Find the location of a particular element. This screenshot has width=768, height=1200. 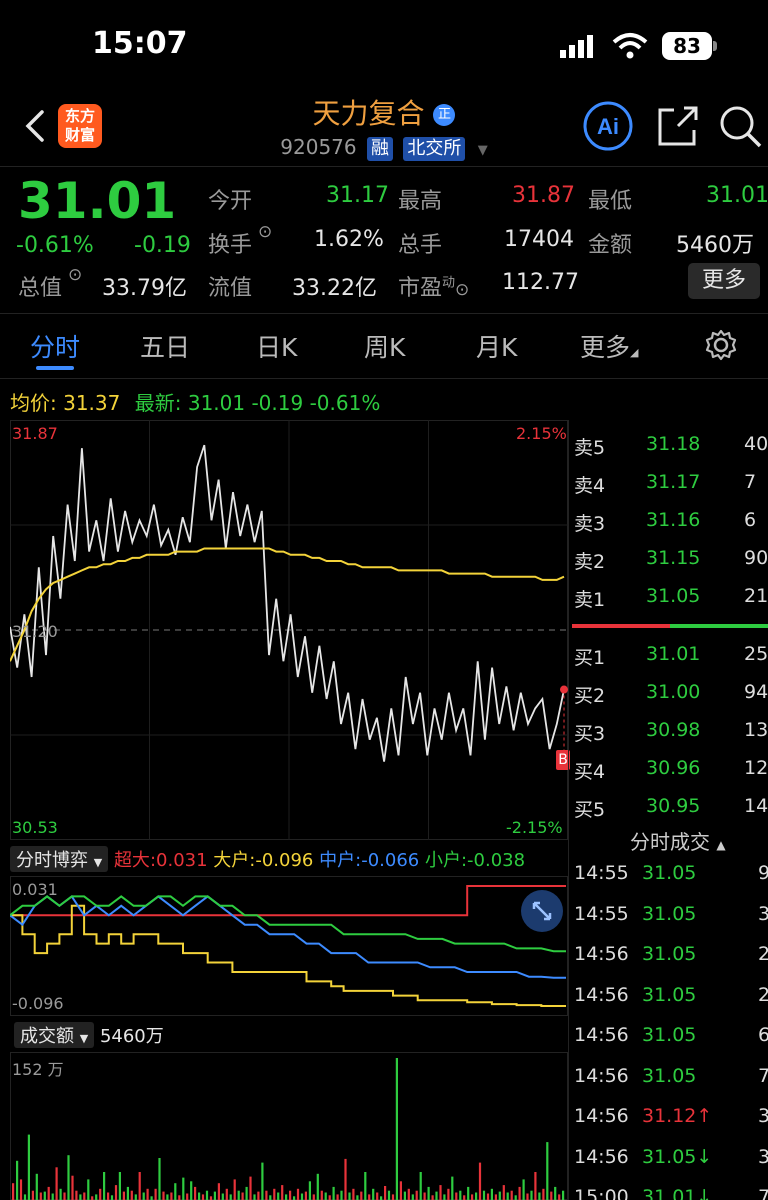

tab-five-day: 五日 is located at coordinates (165, 346).